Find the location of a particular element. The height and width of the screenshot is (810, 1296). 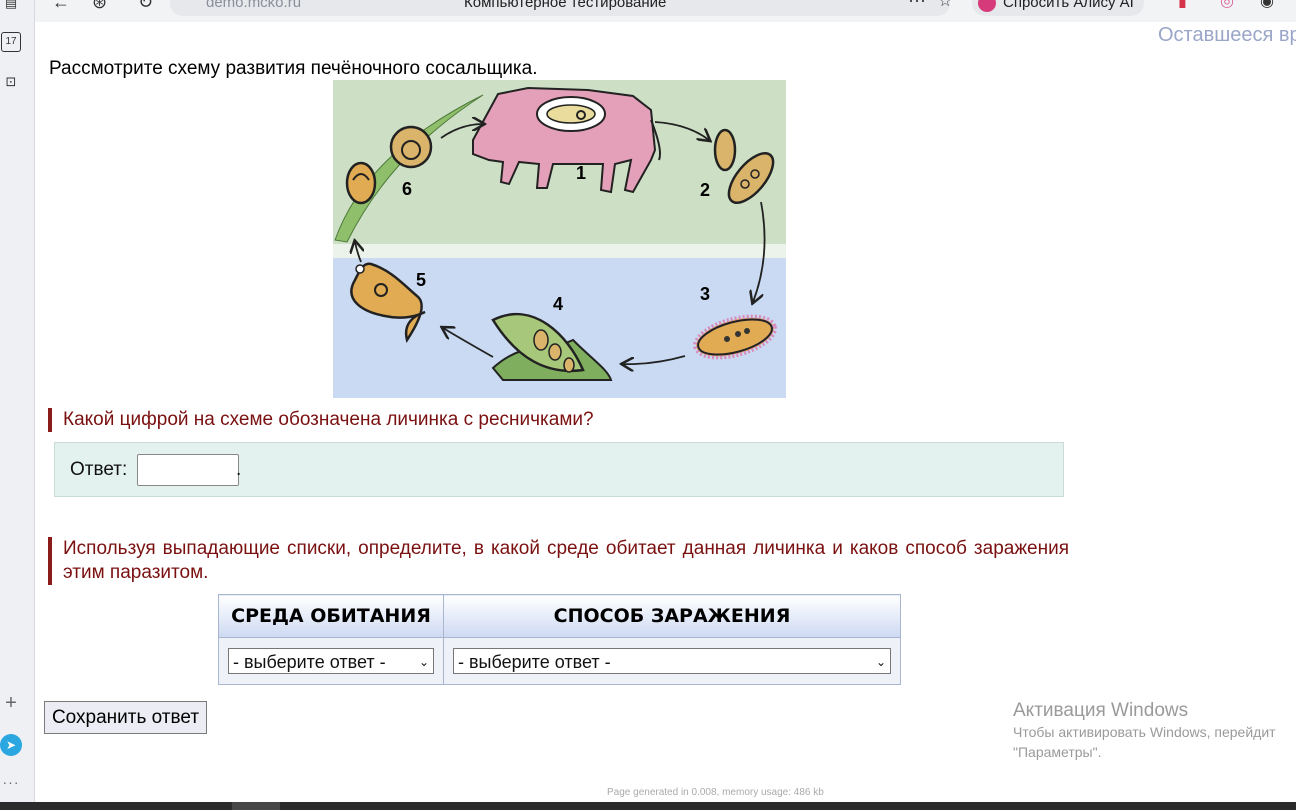

alice-label: Спросить Алису AI is located at coordinates (1068, 5).